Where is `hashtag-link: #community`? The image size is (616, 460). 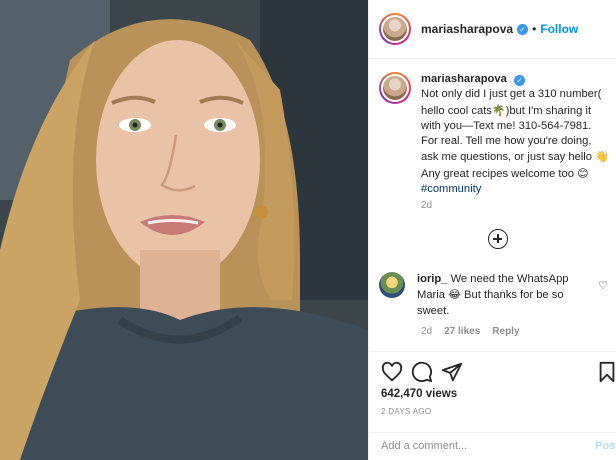
hashtag-link: #community is located at coordinates (516, 189).